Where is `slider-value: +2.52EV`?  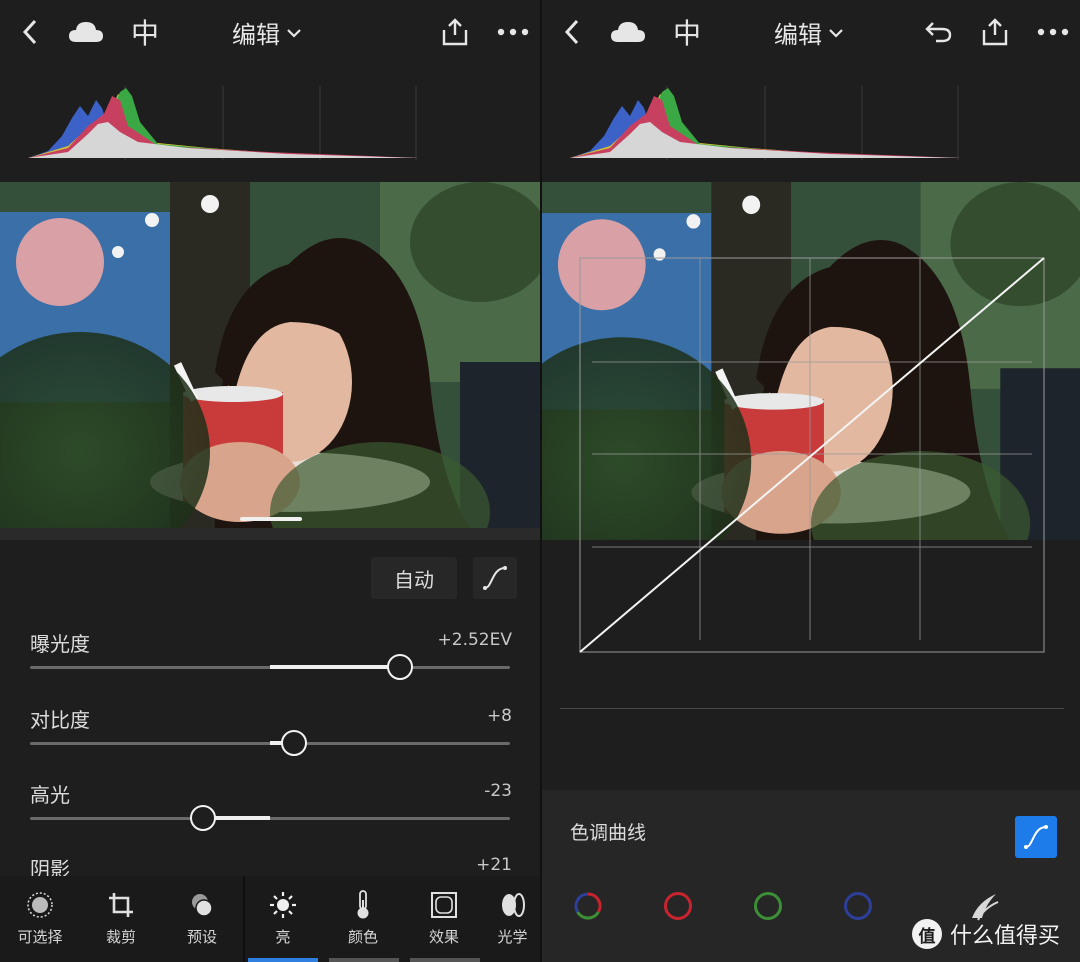 slider-value: +2.52EV is located at coordinates (474, 640).